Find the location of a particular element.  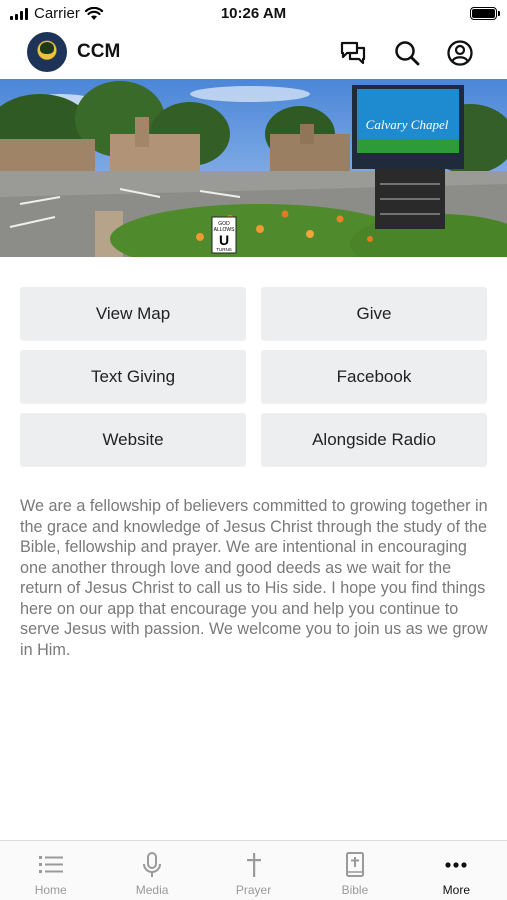

tab-media: Media is located at coordinates (151, 870).